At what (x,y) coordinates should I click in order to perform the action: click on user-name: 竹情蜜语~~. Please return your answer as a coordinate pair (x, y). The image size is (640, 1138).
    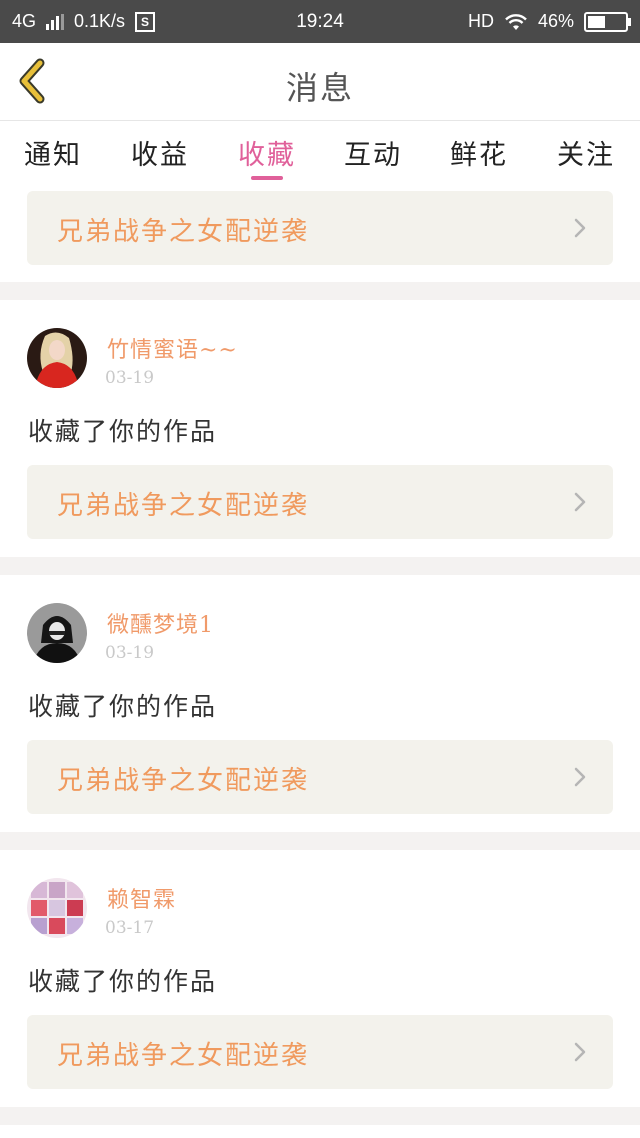
    Looking at the image, I should click on (172, 348).